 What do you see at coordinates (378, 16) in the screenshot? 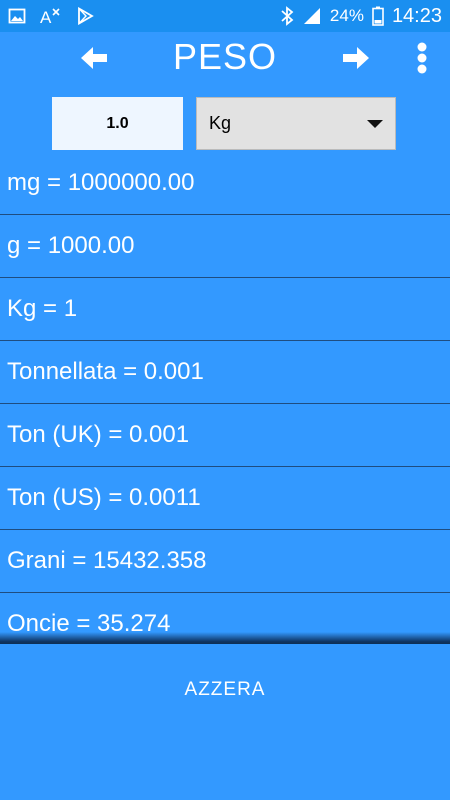
I see `battery-icon` at bounding box center [378, 16].